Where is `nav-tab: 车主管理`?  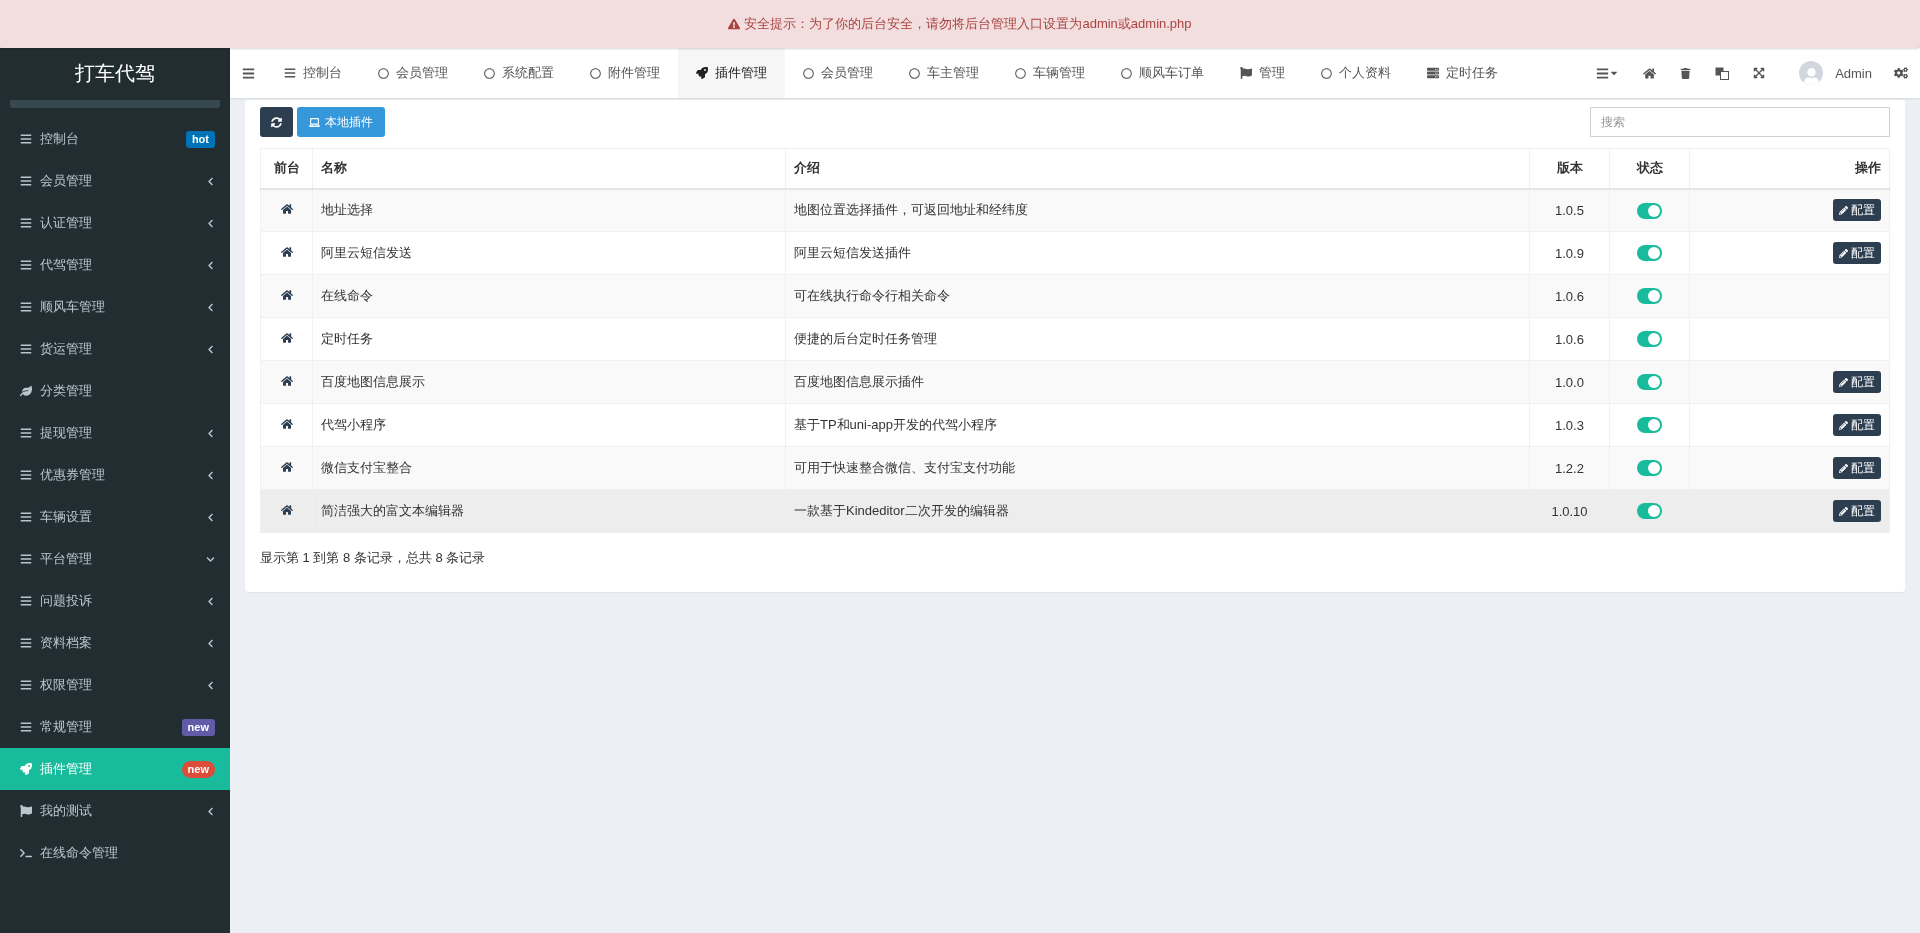 nav-tab: 车主管理 is located at coordinates (944, 73).